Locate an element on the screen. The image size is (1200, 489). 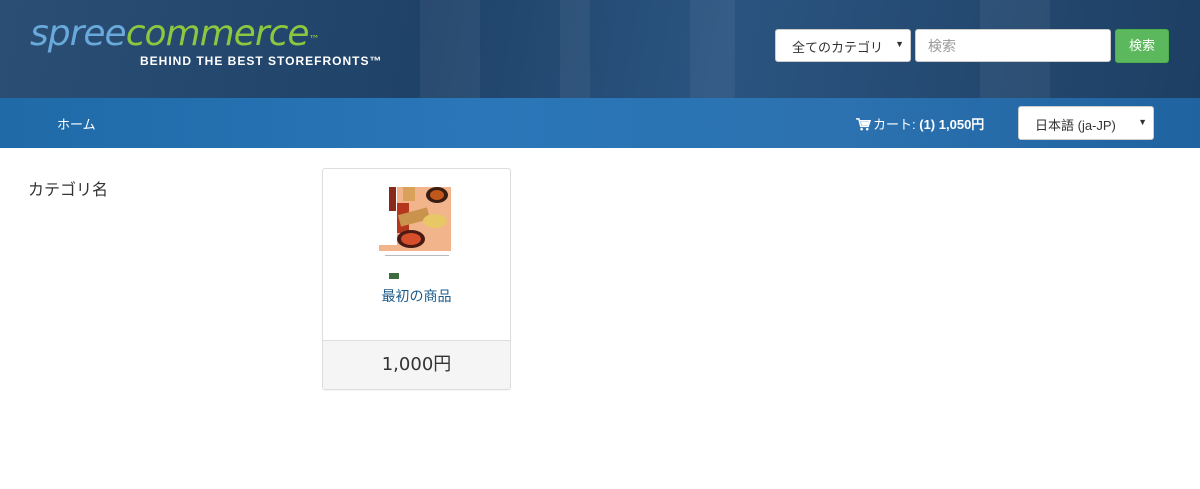
shopping-cart-icon is located at coordinates (863, 124).